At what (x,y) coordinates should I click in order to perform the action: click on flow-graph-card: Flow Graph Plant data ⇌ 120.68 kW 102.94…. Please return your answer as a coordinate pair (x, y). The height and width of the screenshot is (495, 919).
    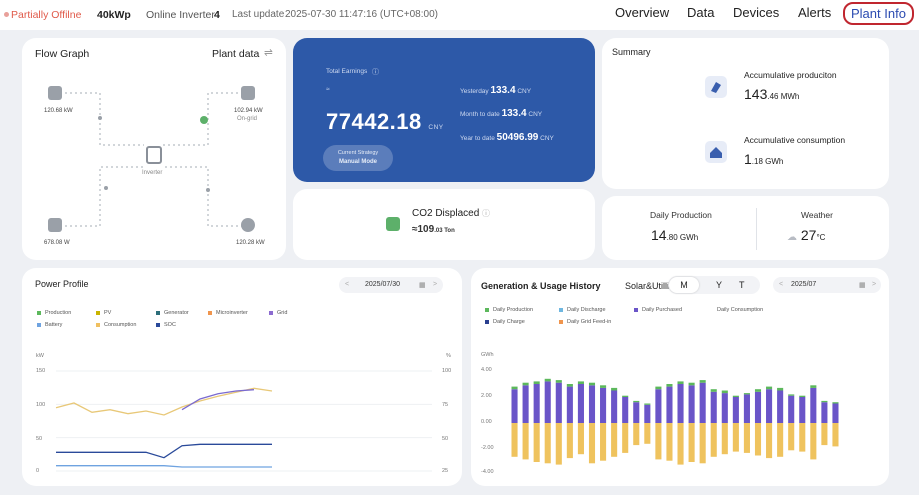
    Looking at the image, I should click on (154, 149).